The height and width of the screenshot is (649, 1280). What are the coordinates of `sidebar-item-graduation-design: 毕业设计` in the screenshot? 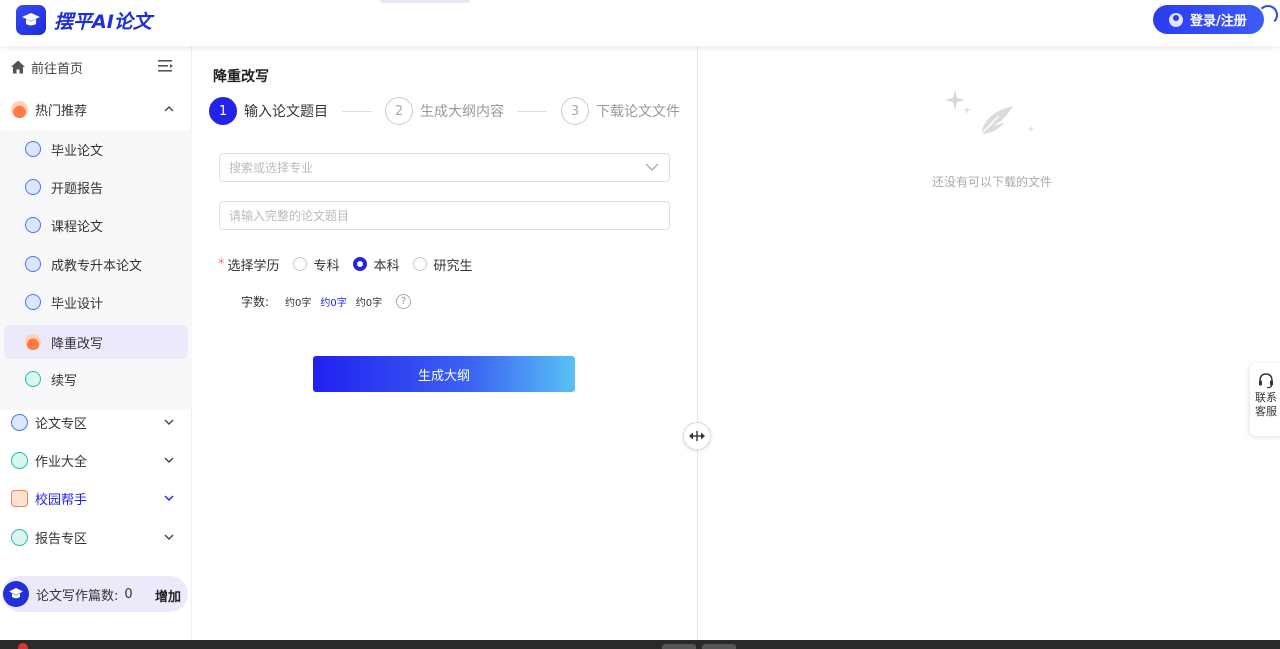 It's located at (96, 302).